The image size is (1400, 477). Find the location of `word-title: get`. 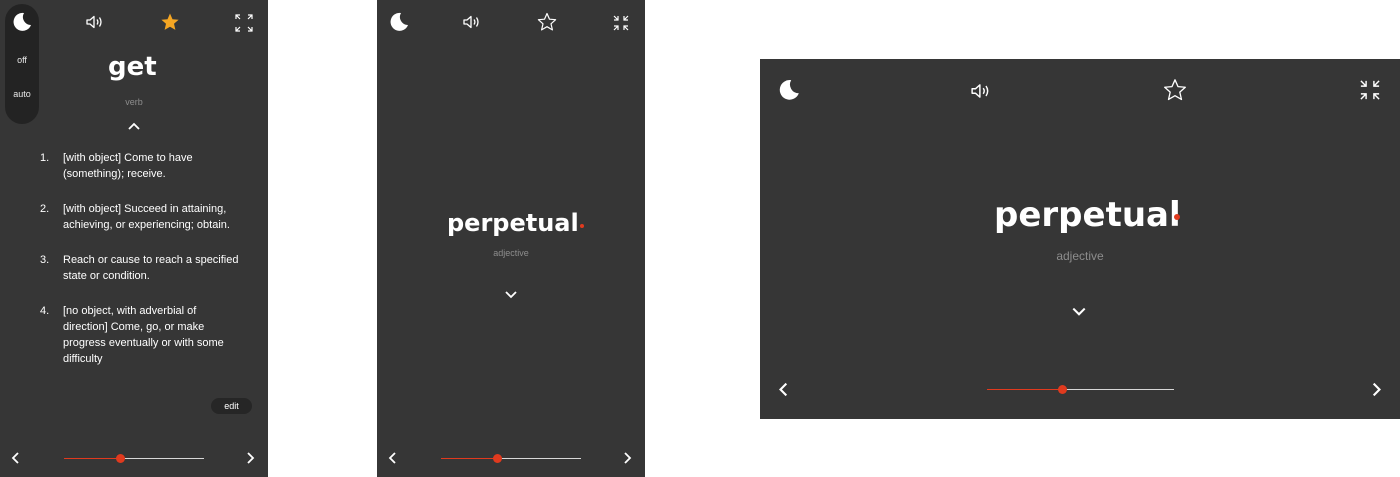

word-title: get is located at coordinates (132, 67).